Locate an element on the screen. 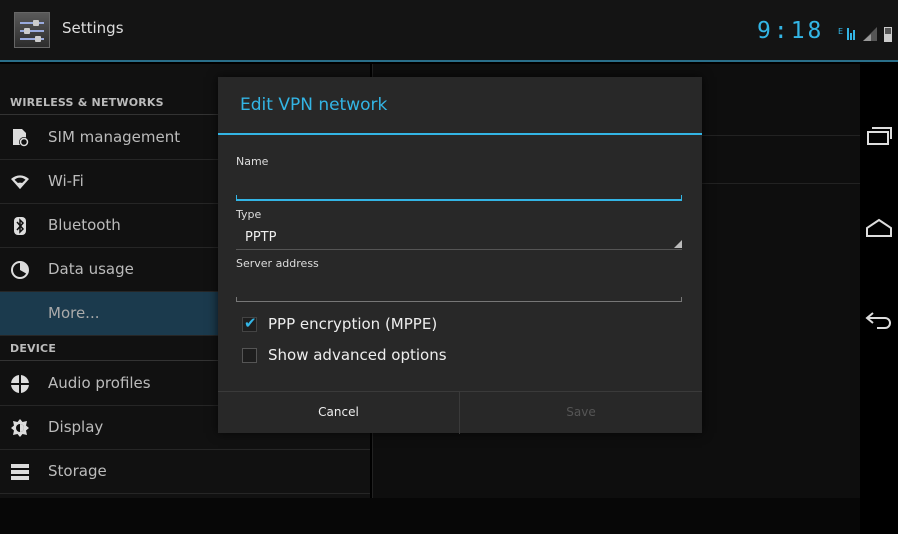 The height and width of the screenshot is (534, 898). show-advanced-label: Show advanced options is located at coordinates (357, 355).